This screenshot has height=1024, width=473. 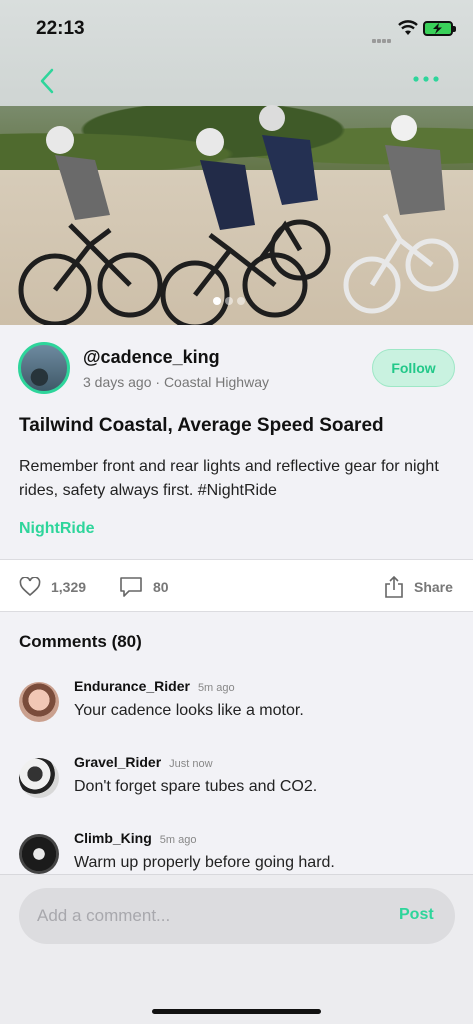 I want to click on commenter-name: Gravel_Rider Just now, so click(x=143, y=762).